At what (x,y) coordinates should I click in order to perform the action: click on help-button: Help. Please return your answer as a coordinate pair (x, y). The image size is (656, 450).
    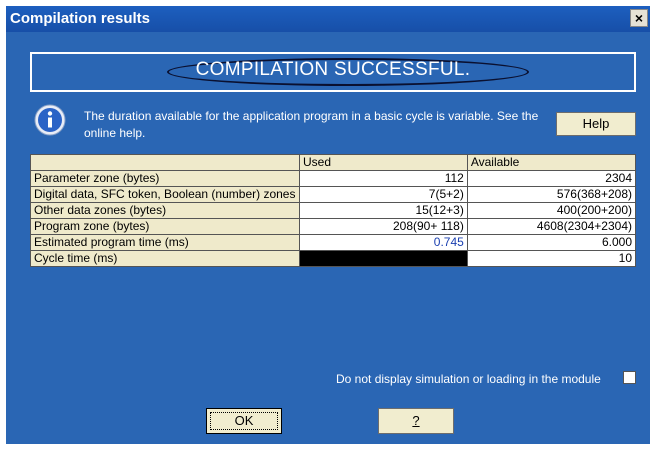
    Looking at the image, I should click on (596, 124).